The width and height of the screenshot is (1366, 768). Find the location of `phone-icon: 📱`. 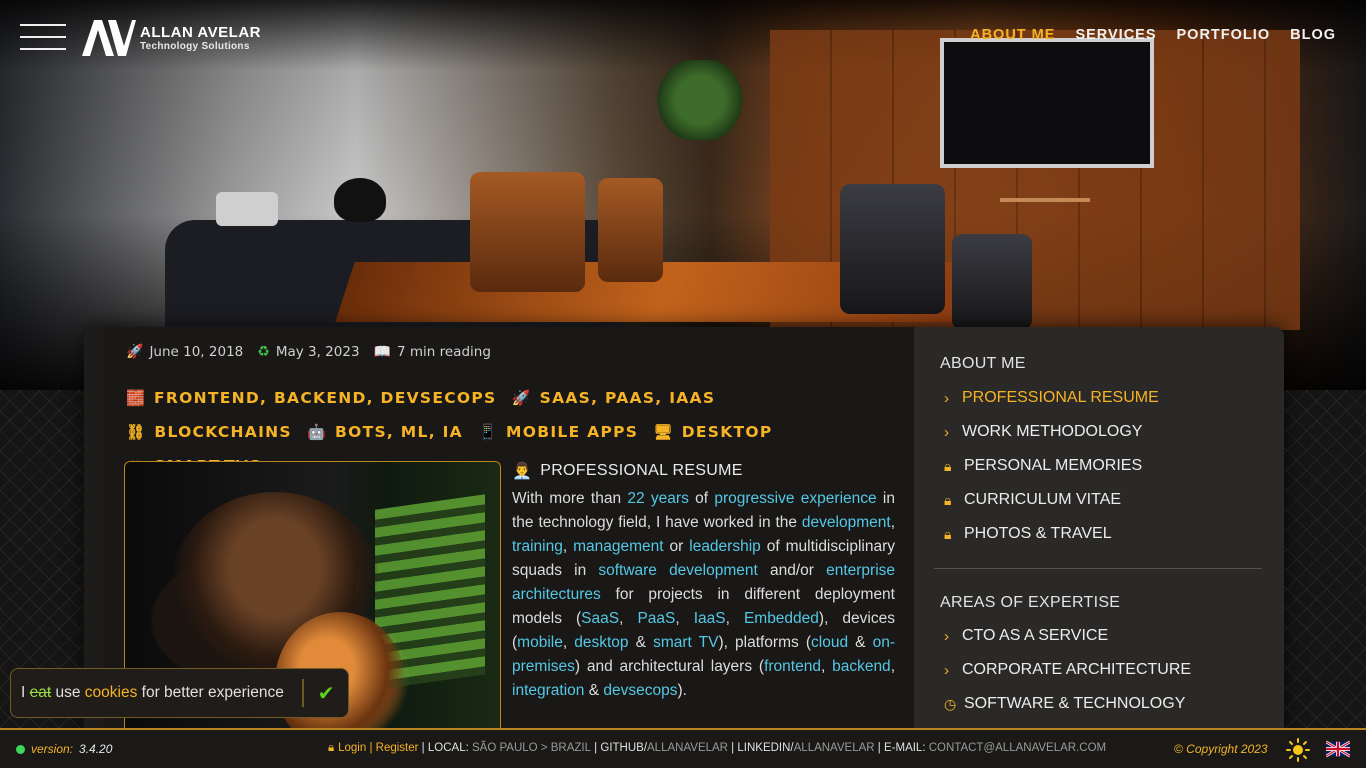

phone-icon: 📱 is located at coordinates (488, 432).